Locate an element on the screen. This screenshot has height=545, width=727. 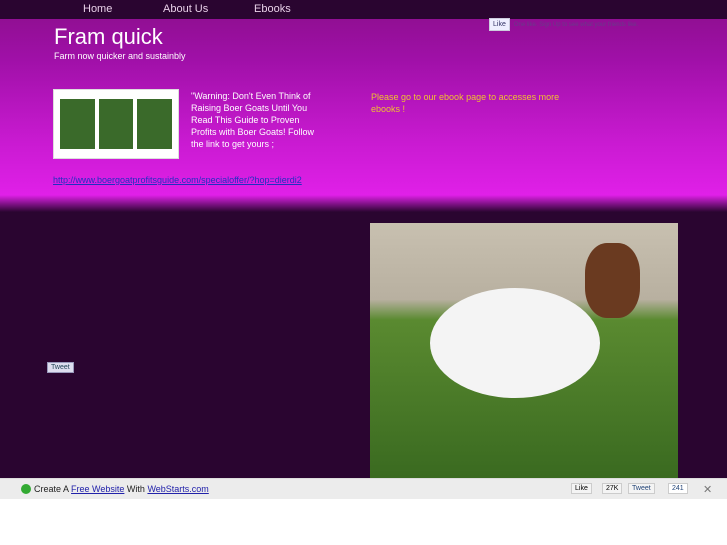
footer-tweet-button: Tweet is located at coordinates (641, 488).